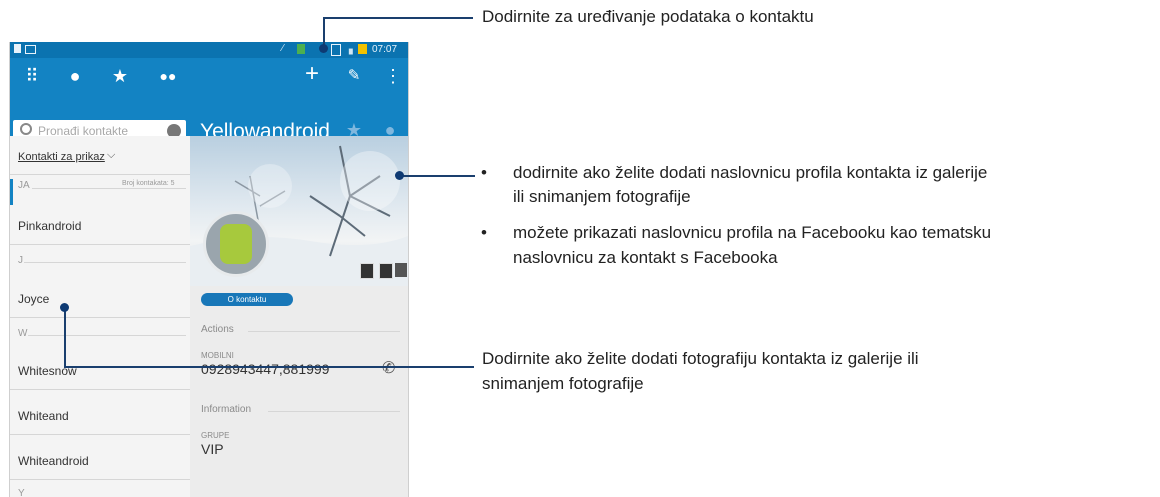  Describe the element at coordinates (367, 271) in the screenshot. I see `gallery-icon` at that location.